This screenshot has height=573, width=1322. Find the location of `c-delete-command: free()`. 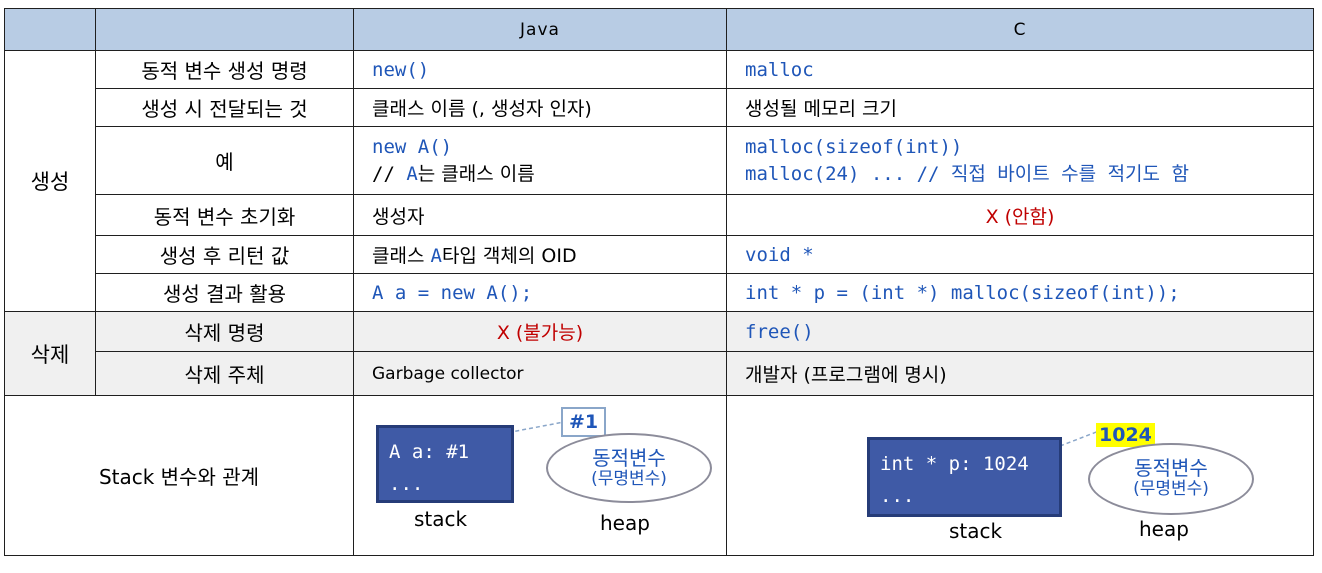

c-delete-command: free() is located at coordinates (1020, 331).